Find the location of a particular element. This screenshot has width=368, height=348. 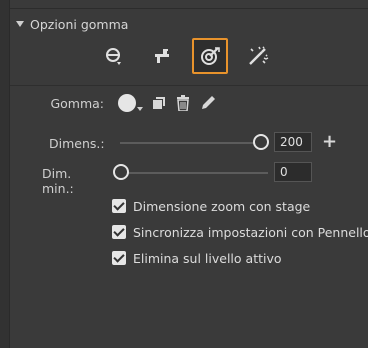

min-size-slider-thumb is located at coordinates (121, 172).